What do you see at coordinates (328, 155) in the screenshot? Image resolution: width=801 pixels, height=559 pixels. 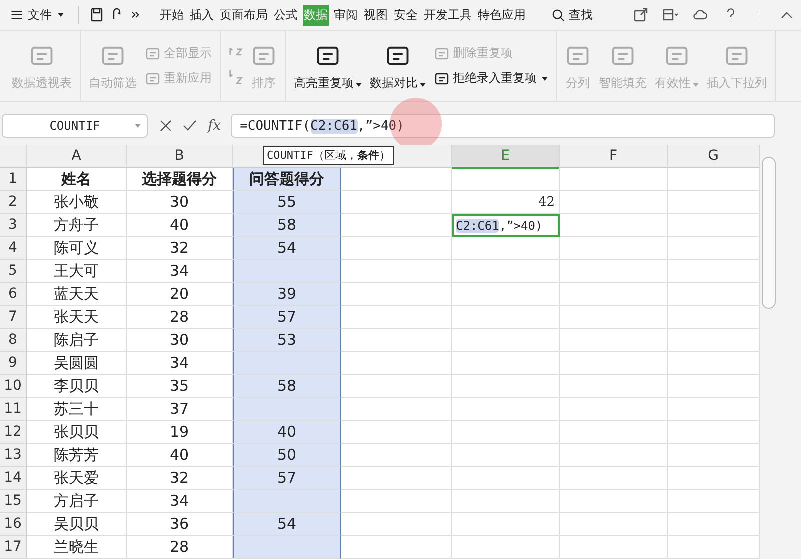 I see `function-tooltip: COUNTIF（区域，条件）` at bounding box center [328, 155].